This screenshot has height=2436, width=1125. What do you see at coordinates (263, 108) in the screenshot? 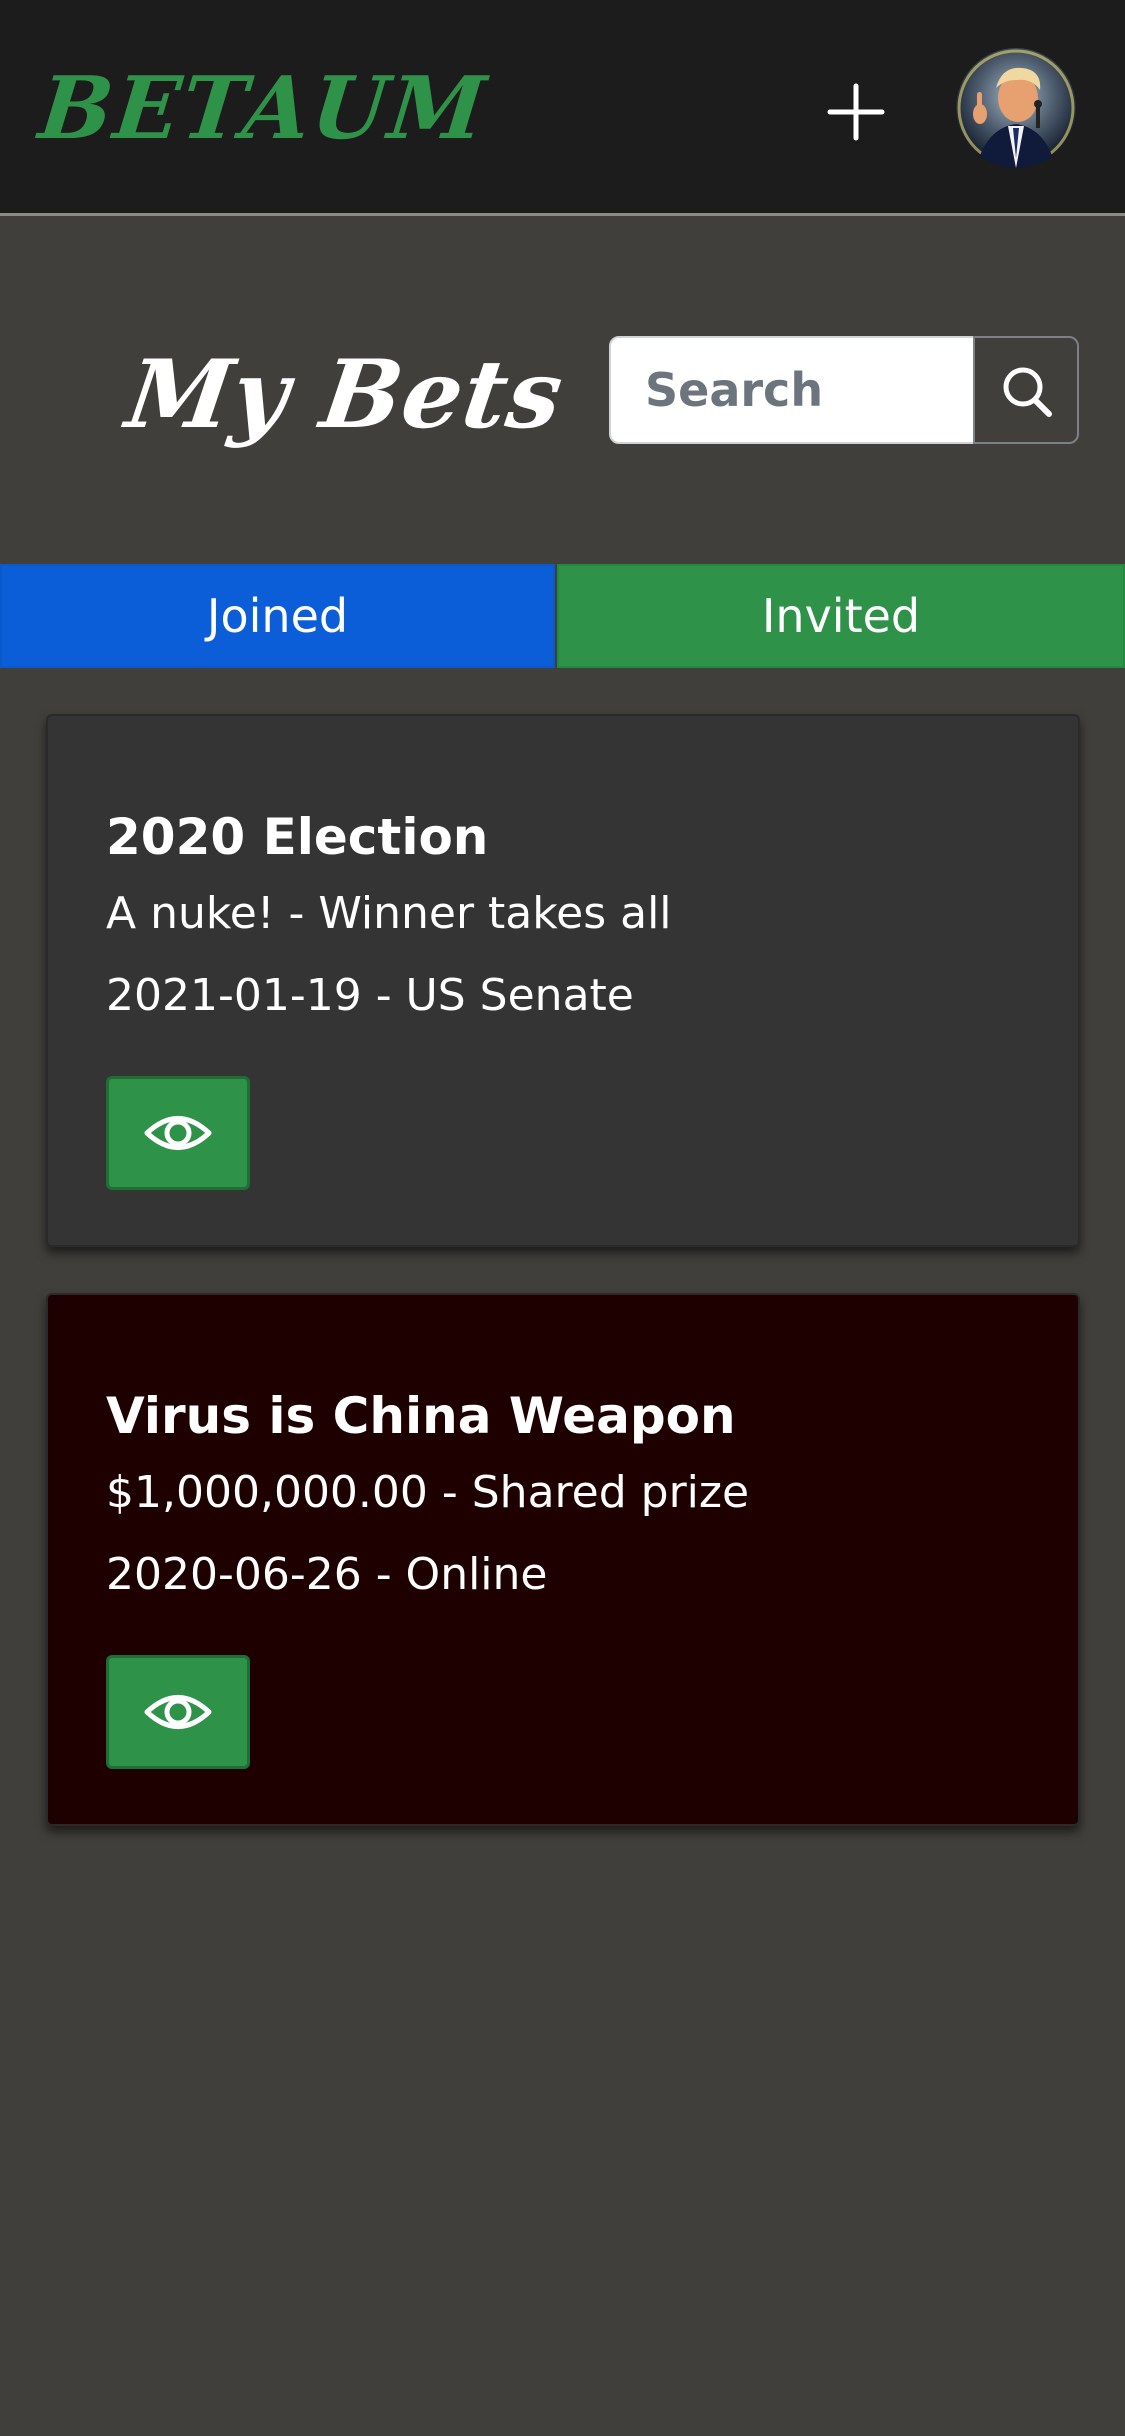
I see `brand-logo: BETAUM` at bounding box center [263, 108].